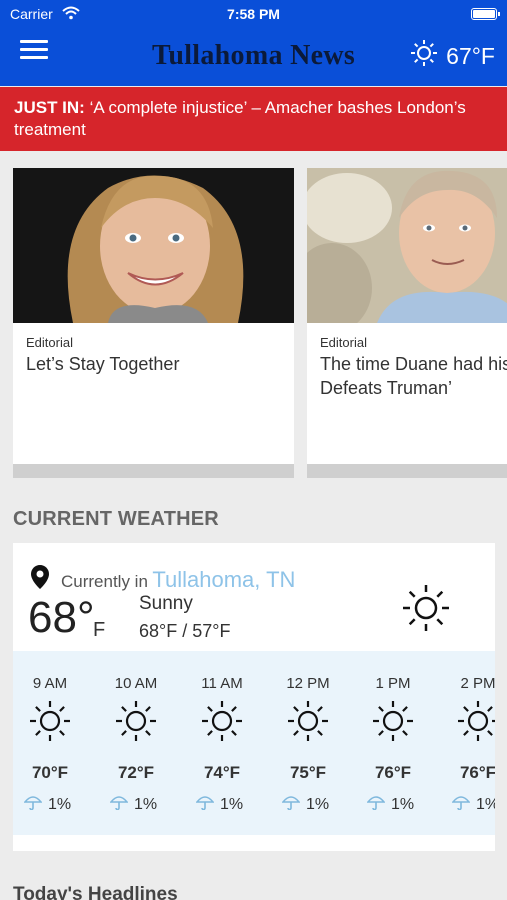 This screenshot has height=900, width=507. Describe the element at coordinates (136, 772) in the screenshot. I see `hour-temperature: 72°F` at that location.